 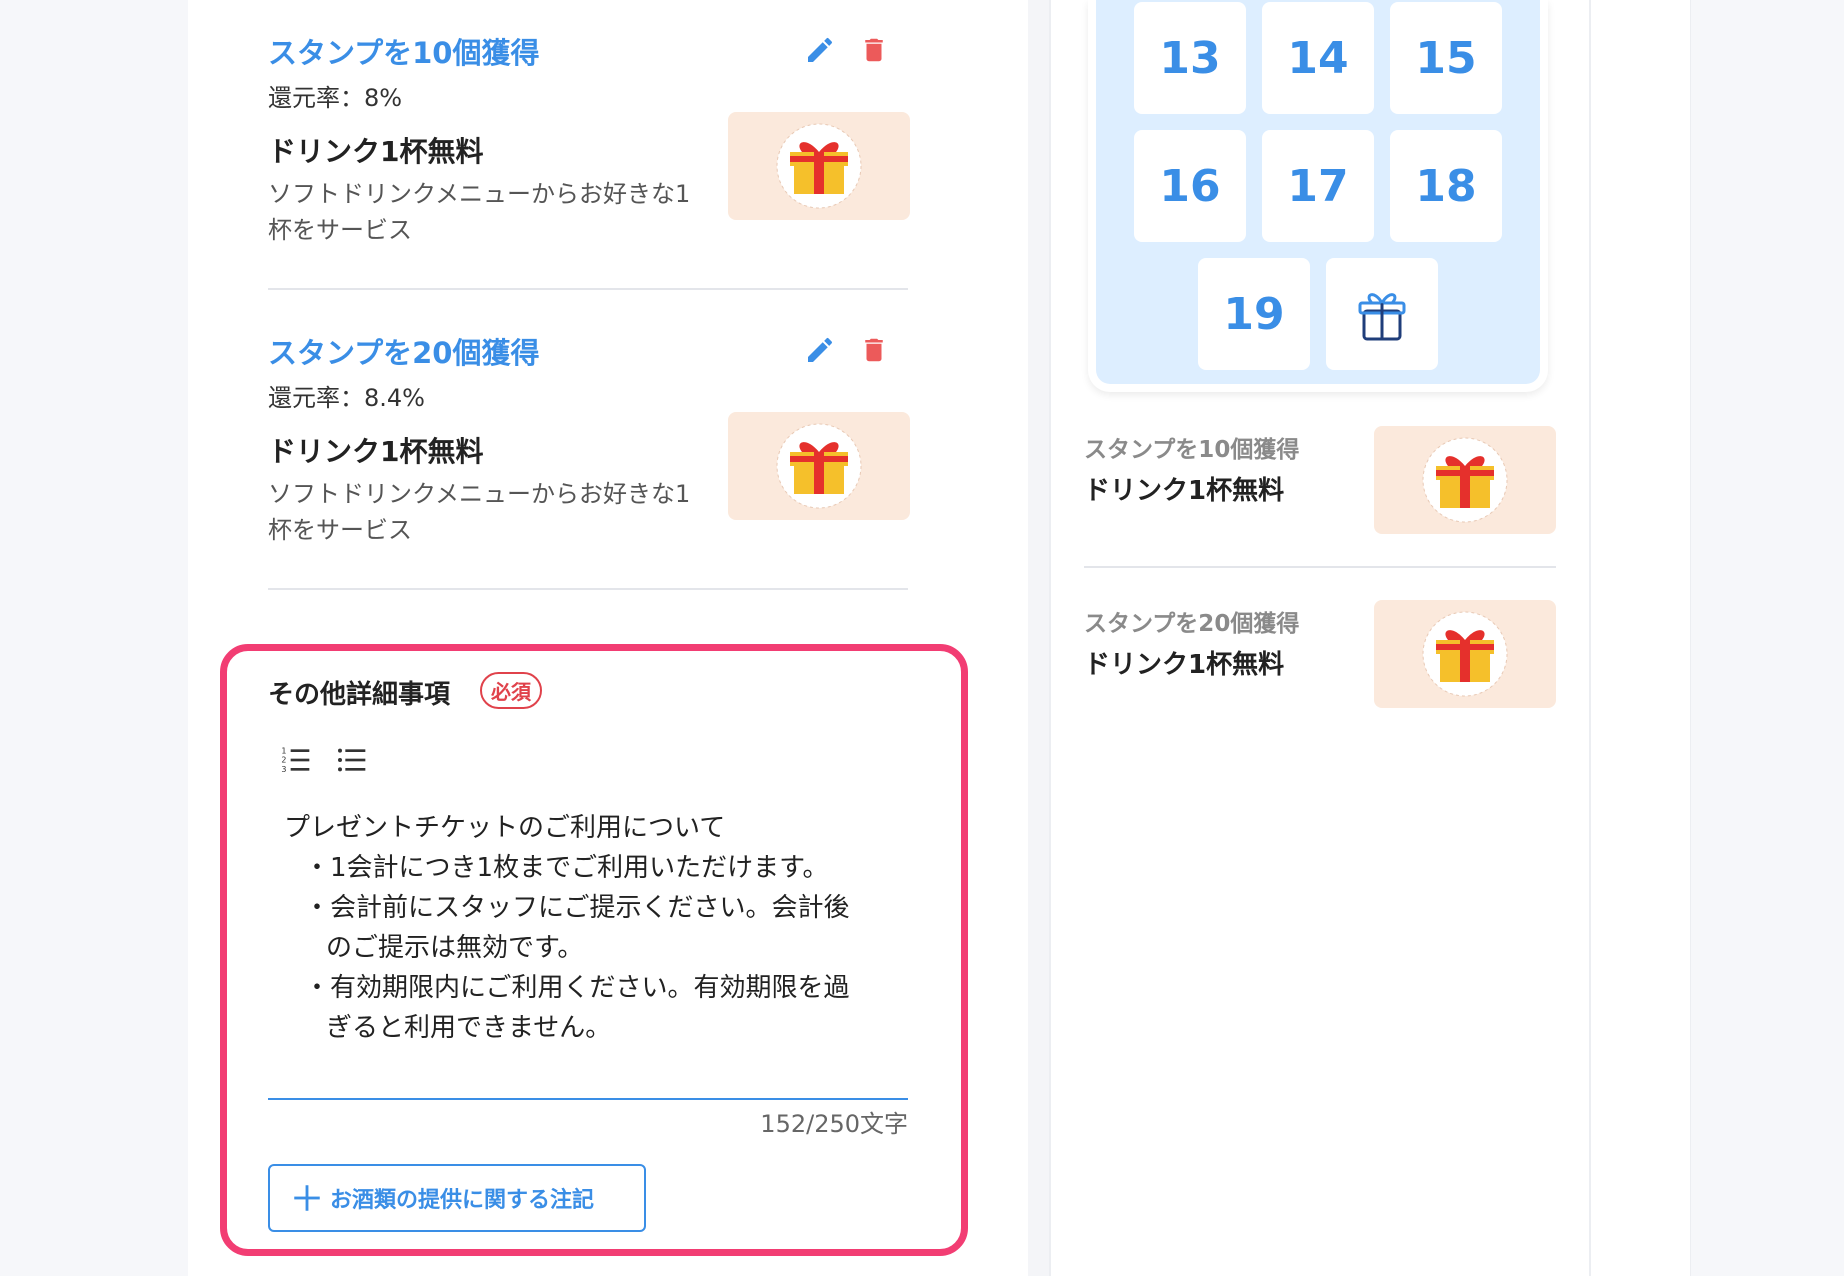 What do you see at coordinates (511, 690) in the screenshot?
I see `required-badge: 必須` at bounding box center [511, 690].